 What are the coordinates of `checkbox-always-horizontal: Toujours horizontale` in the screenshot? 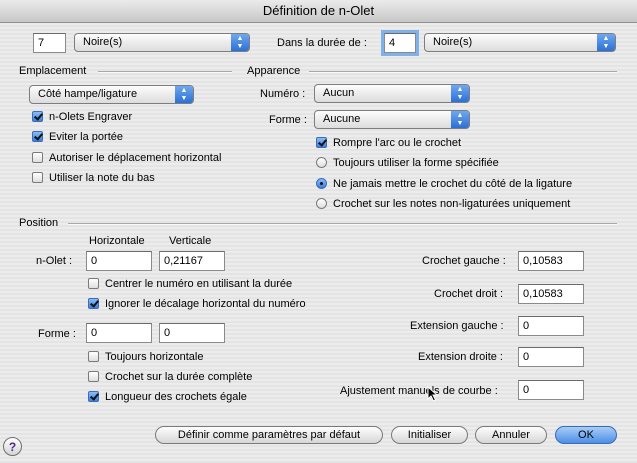 It's located at (145, 357).